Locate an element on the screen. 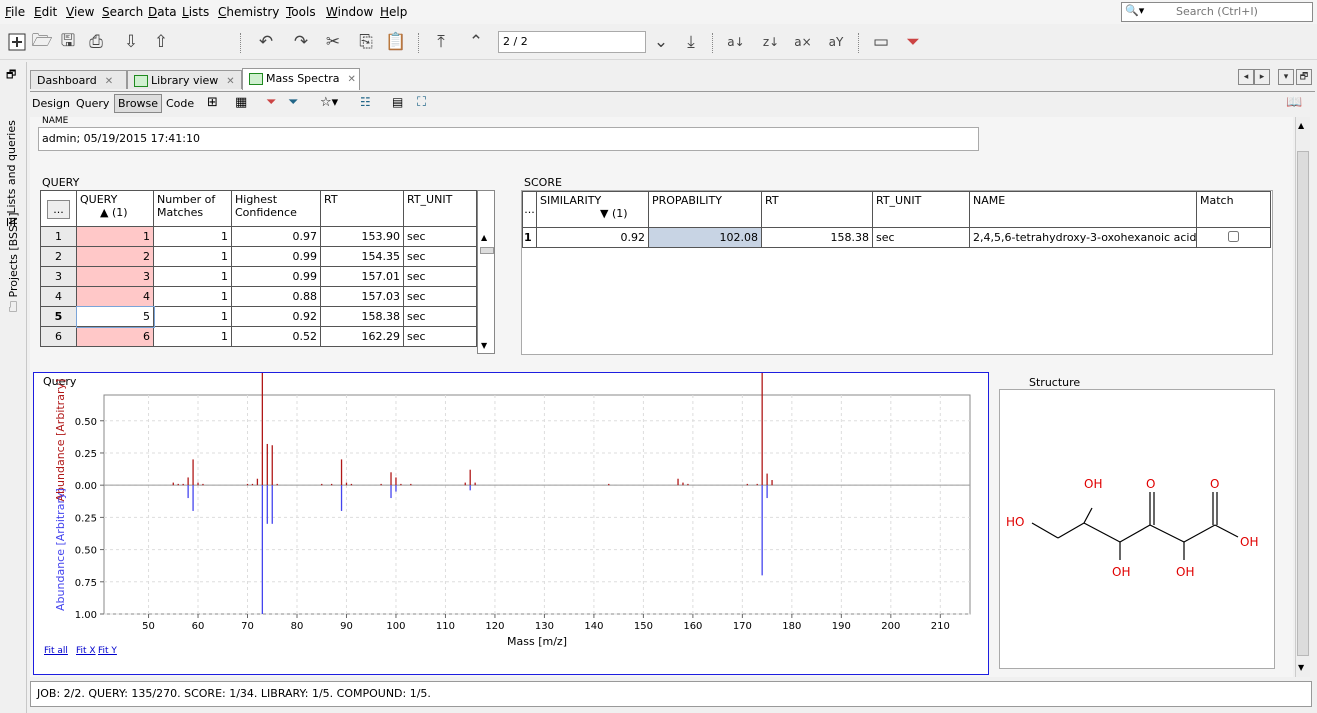  structure-viewer: HO OH O O OH OH OH is located at coordinates (1137, 529).